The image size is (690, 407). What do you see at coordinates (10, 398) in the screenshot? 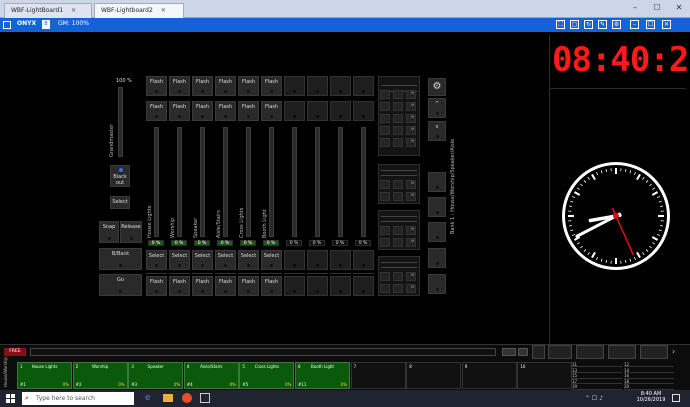
I see `windows-start-icon` at bounding box center [10, 398].